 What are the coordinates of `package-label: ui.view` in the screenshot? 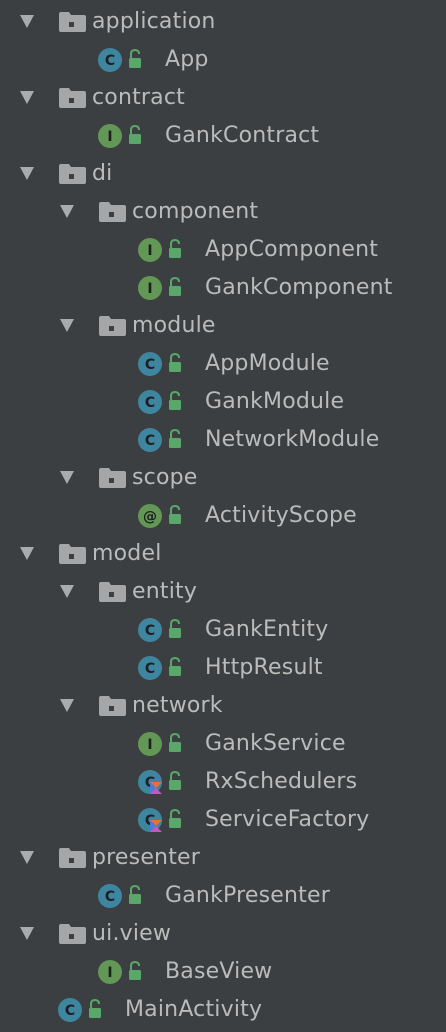 It's located at (132, 933).